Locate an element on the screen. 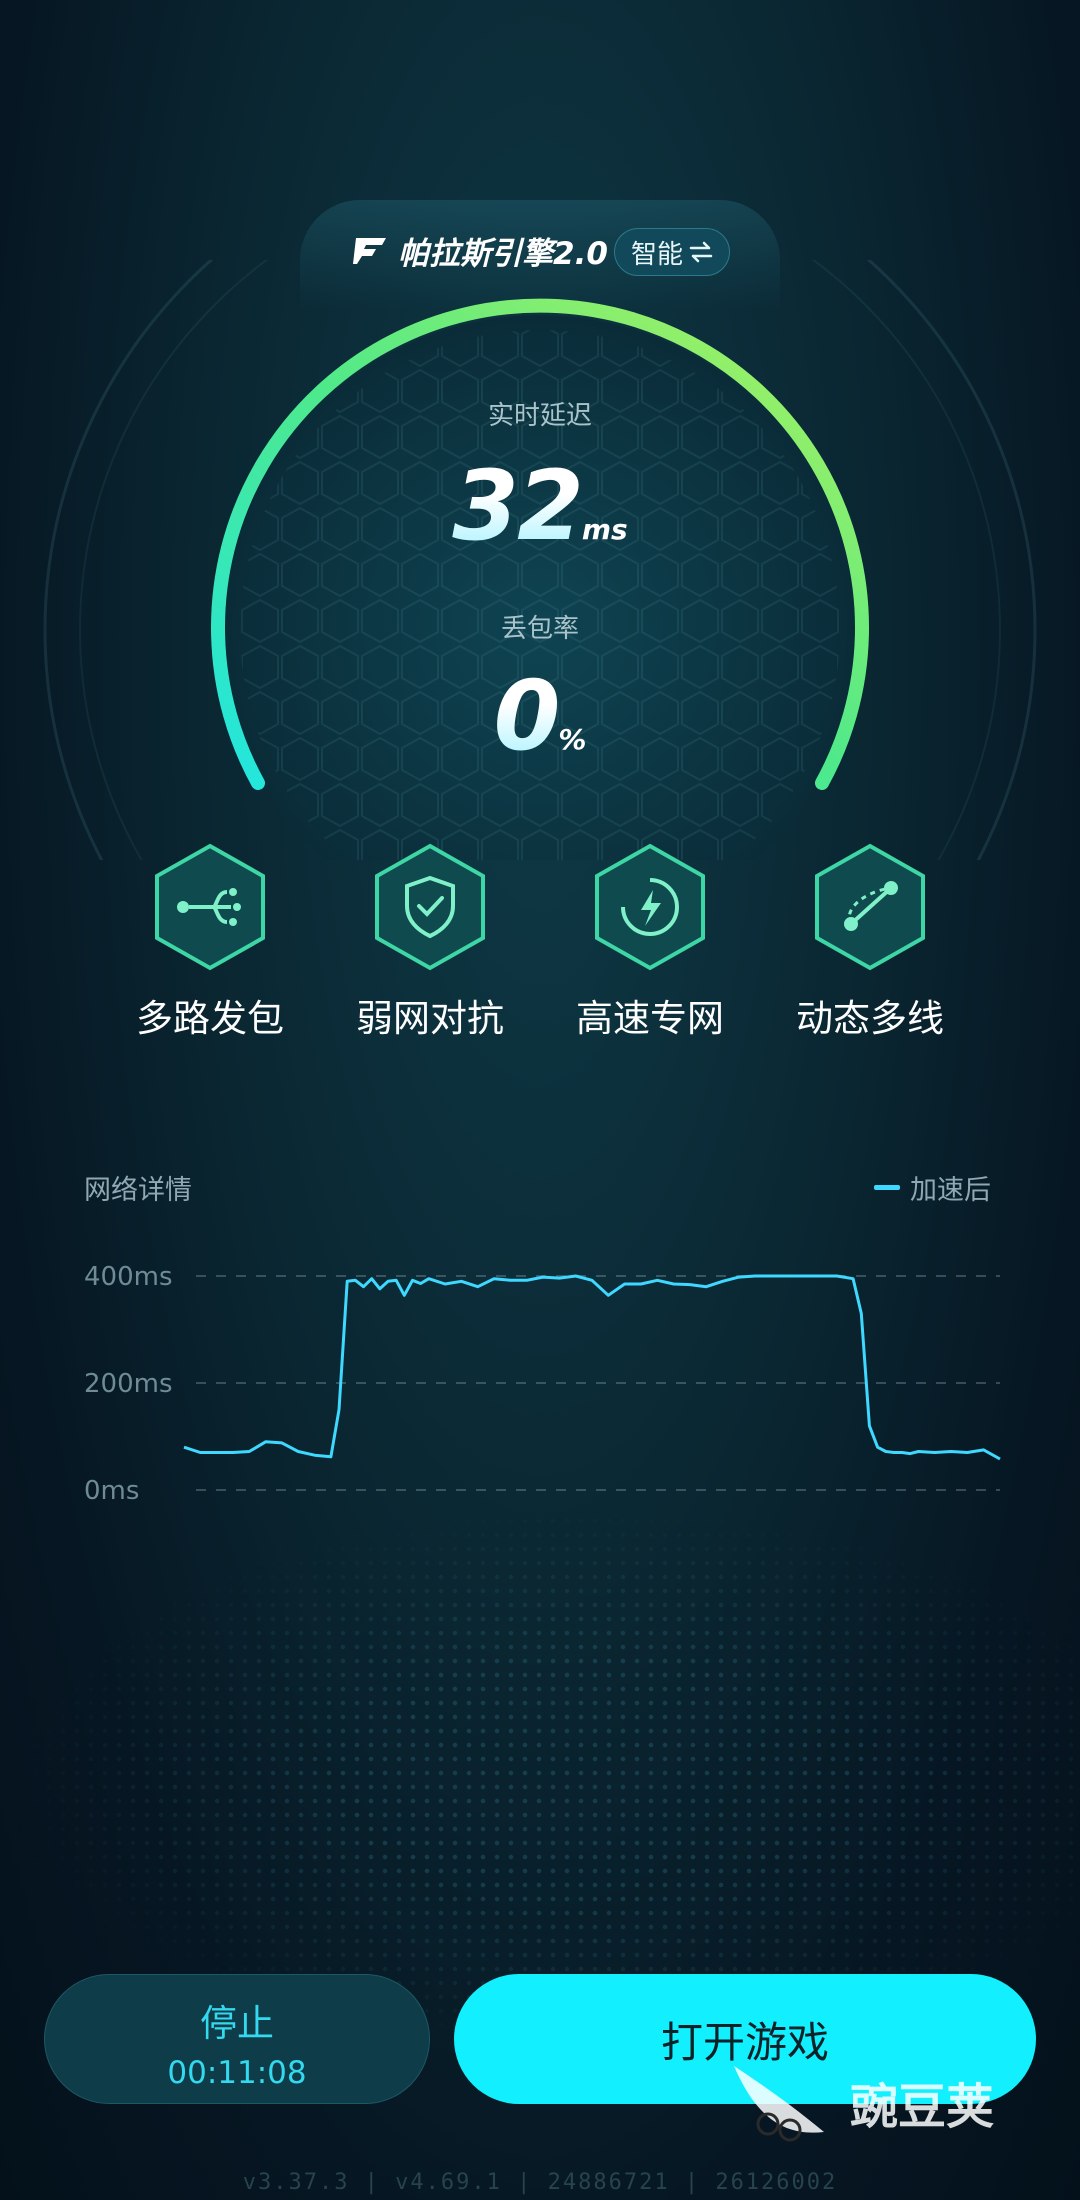 This screenshot has width=1080, height=2200. pea-pod-logo-icon is located at coordinates (779, 2104).